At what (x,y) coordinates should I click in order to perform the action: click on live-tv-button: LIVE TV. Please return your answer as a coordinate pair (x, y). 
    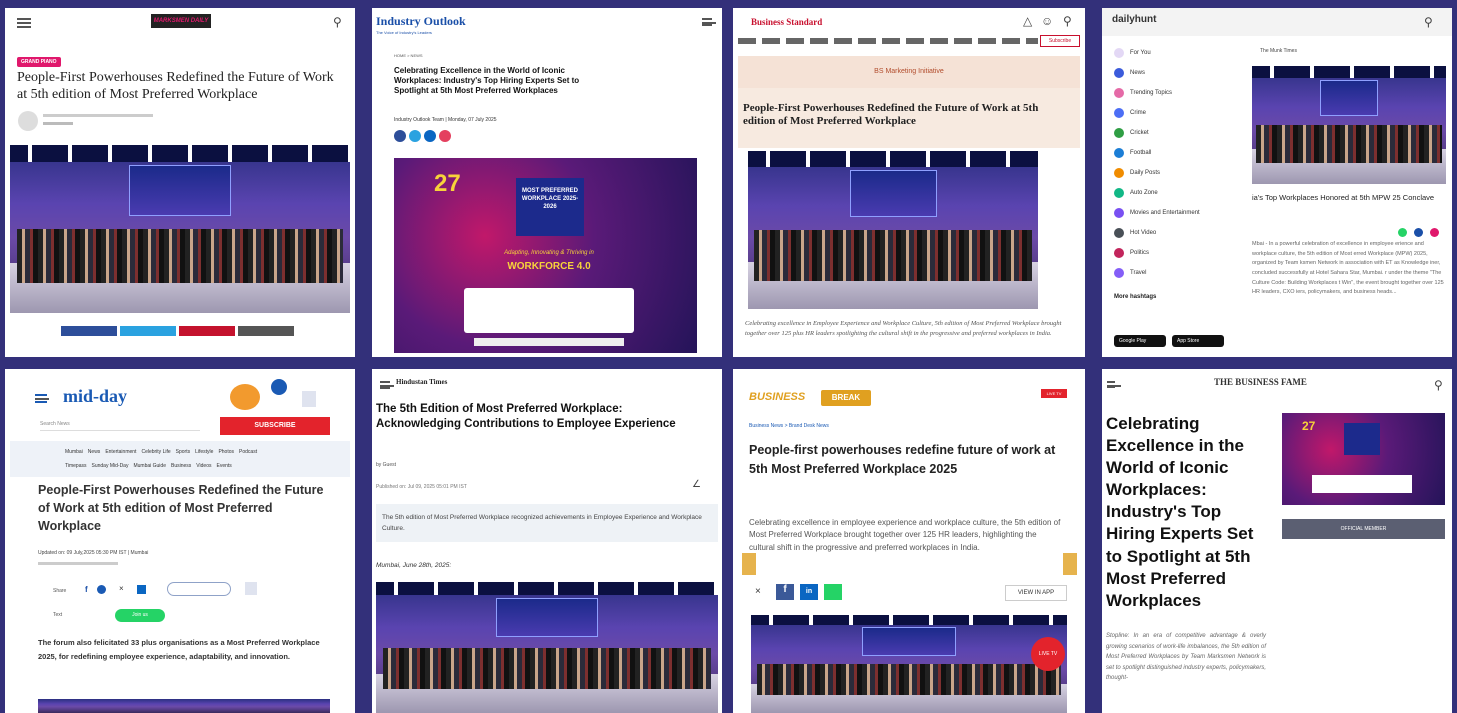
    Looking at the image, I should click on (1048, 654).